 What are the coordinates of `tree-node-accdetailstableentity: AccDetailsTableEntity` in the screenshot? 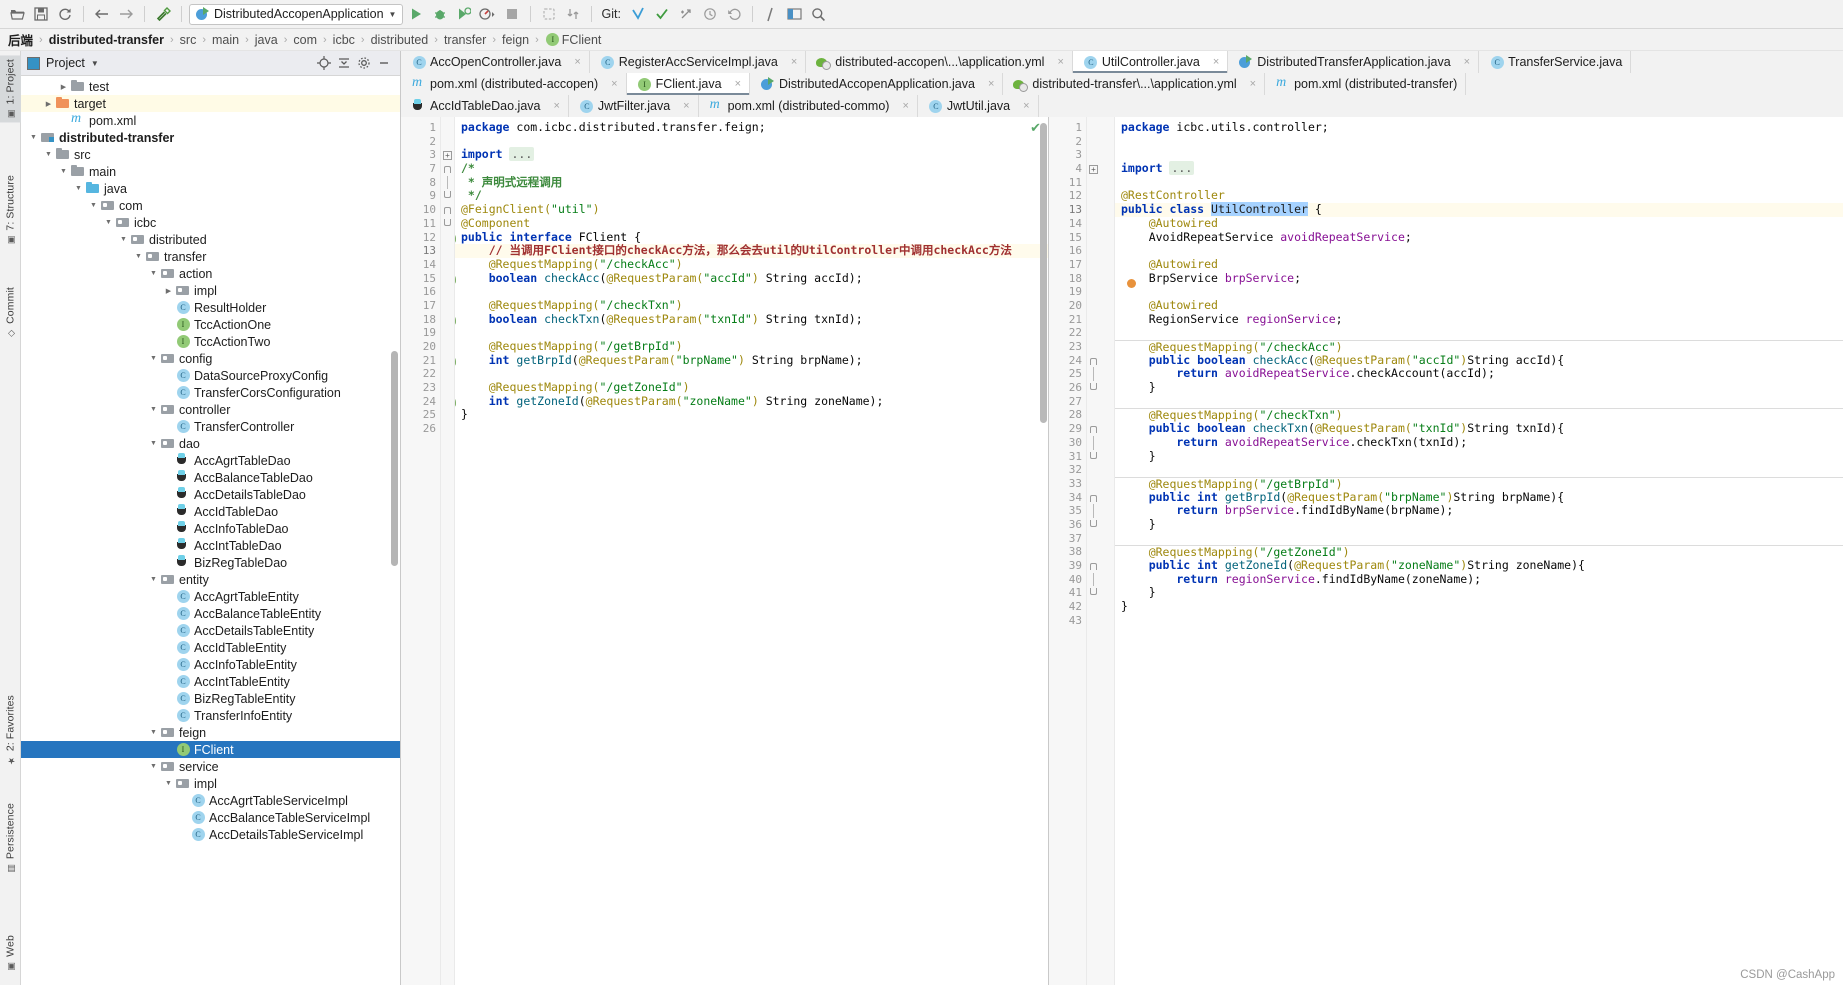 It's located at (210, 630).